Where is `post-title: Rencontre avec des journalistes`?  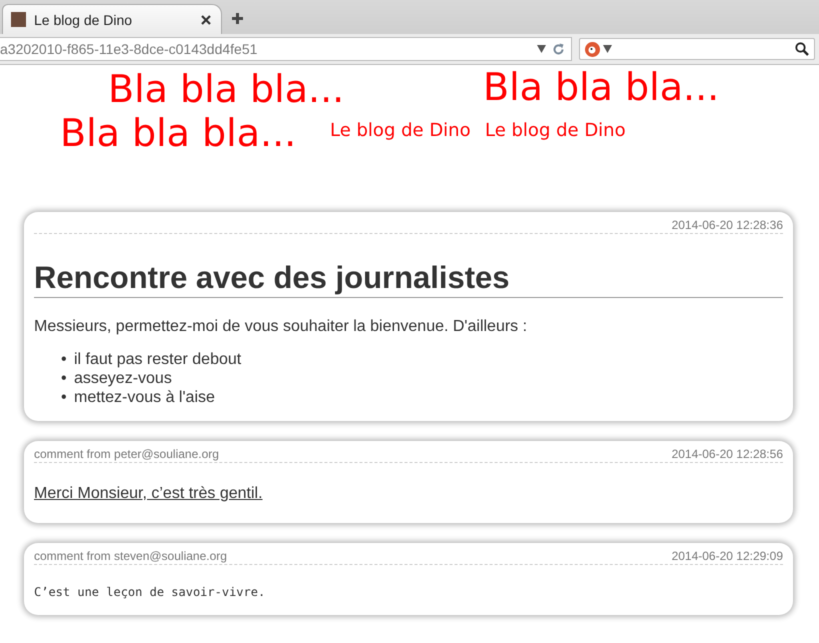 post-title: Rencontre avec des journalistes is located at coordinates (408, 279).